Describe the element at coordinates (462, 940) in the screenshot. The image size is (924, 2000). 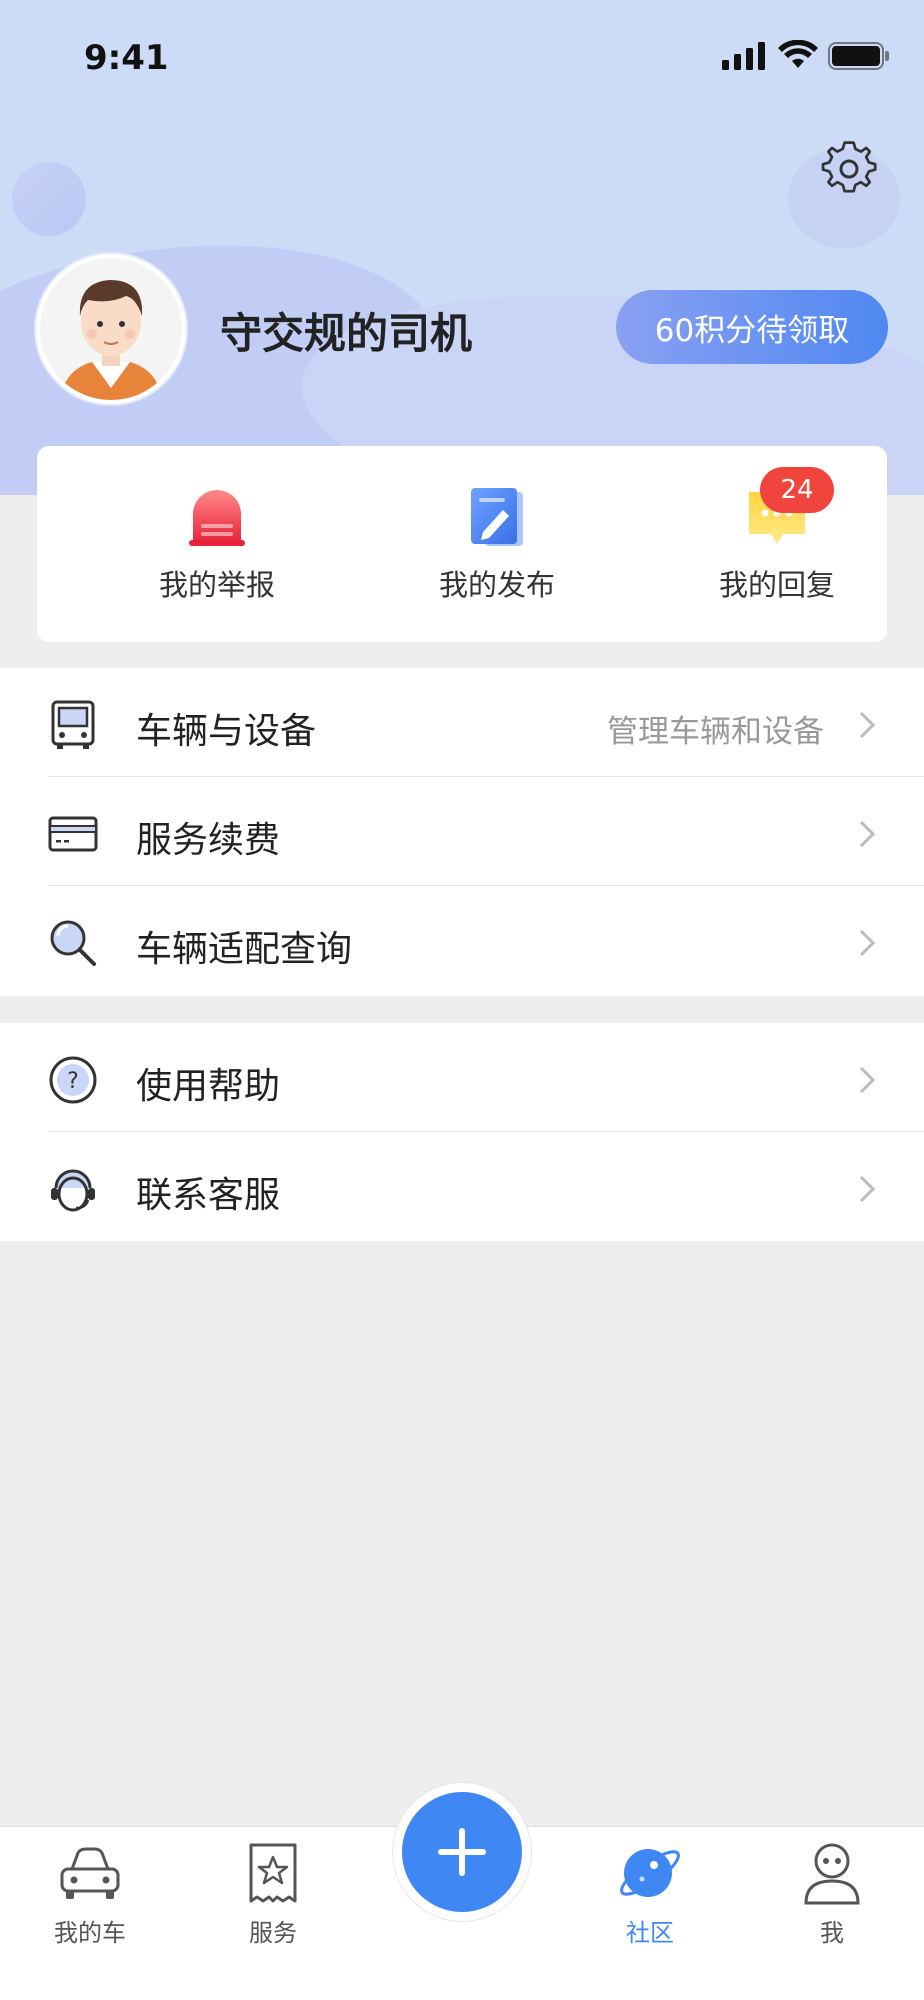
I see `menu-item-vehicle-compatibility: 车辆适配查询` at that location.